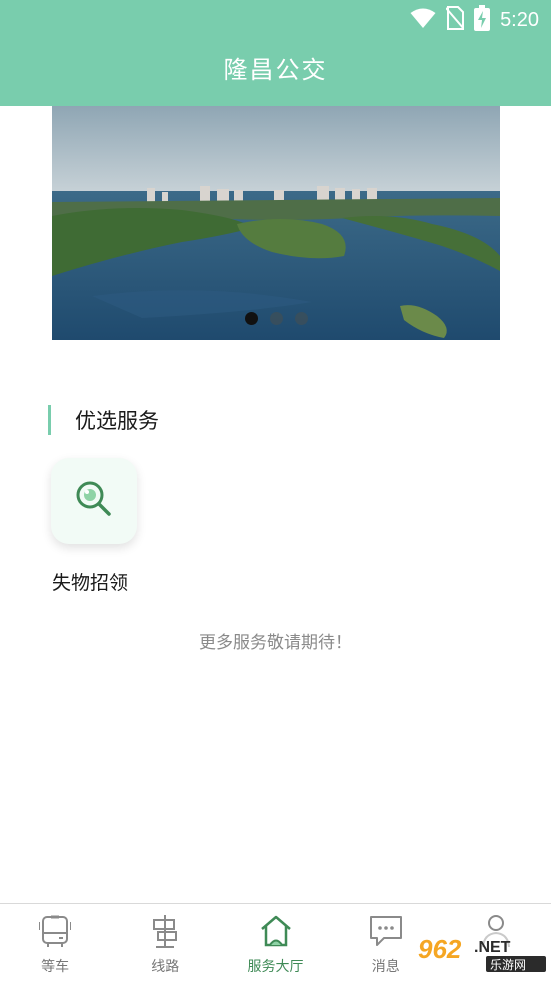  I want to click on nav-label: 服务大厅, so click(275, 967).